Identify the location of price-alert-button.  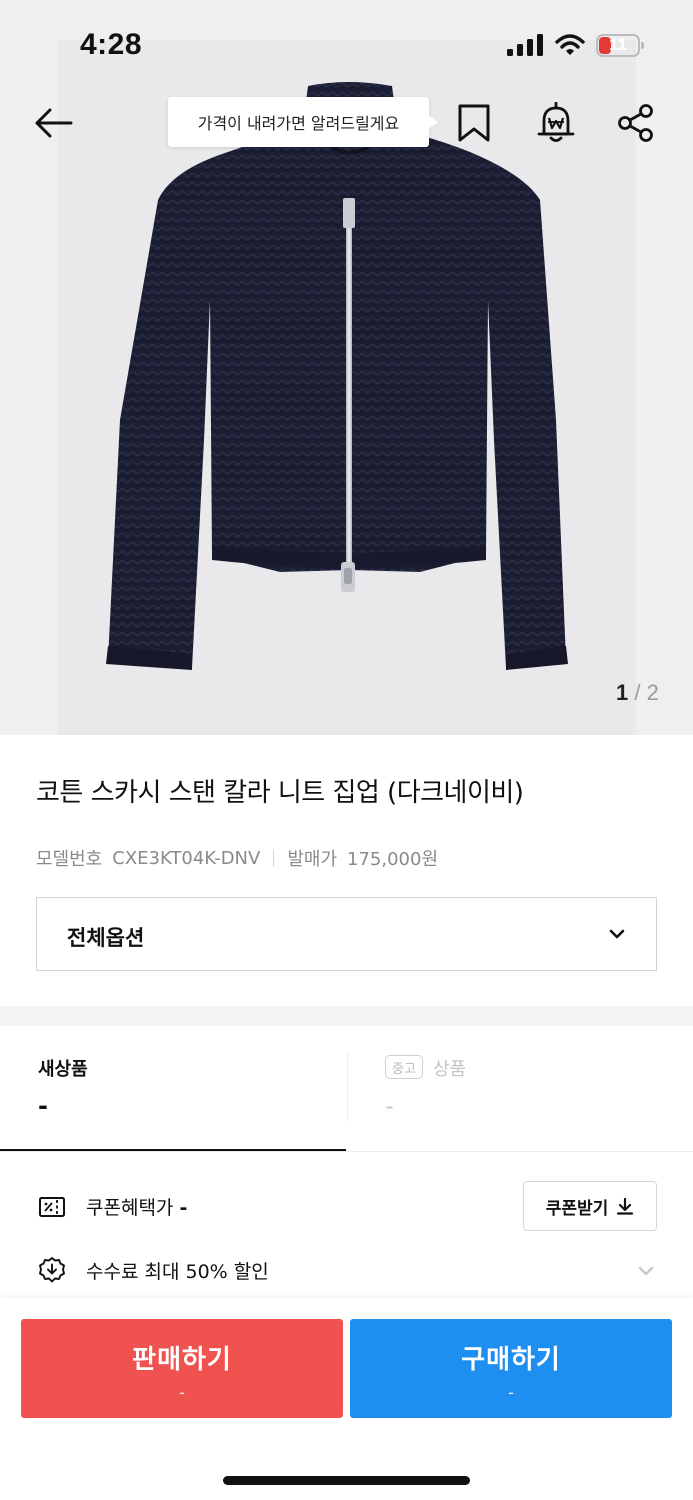
(556, 123).